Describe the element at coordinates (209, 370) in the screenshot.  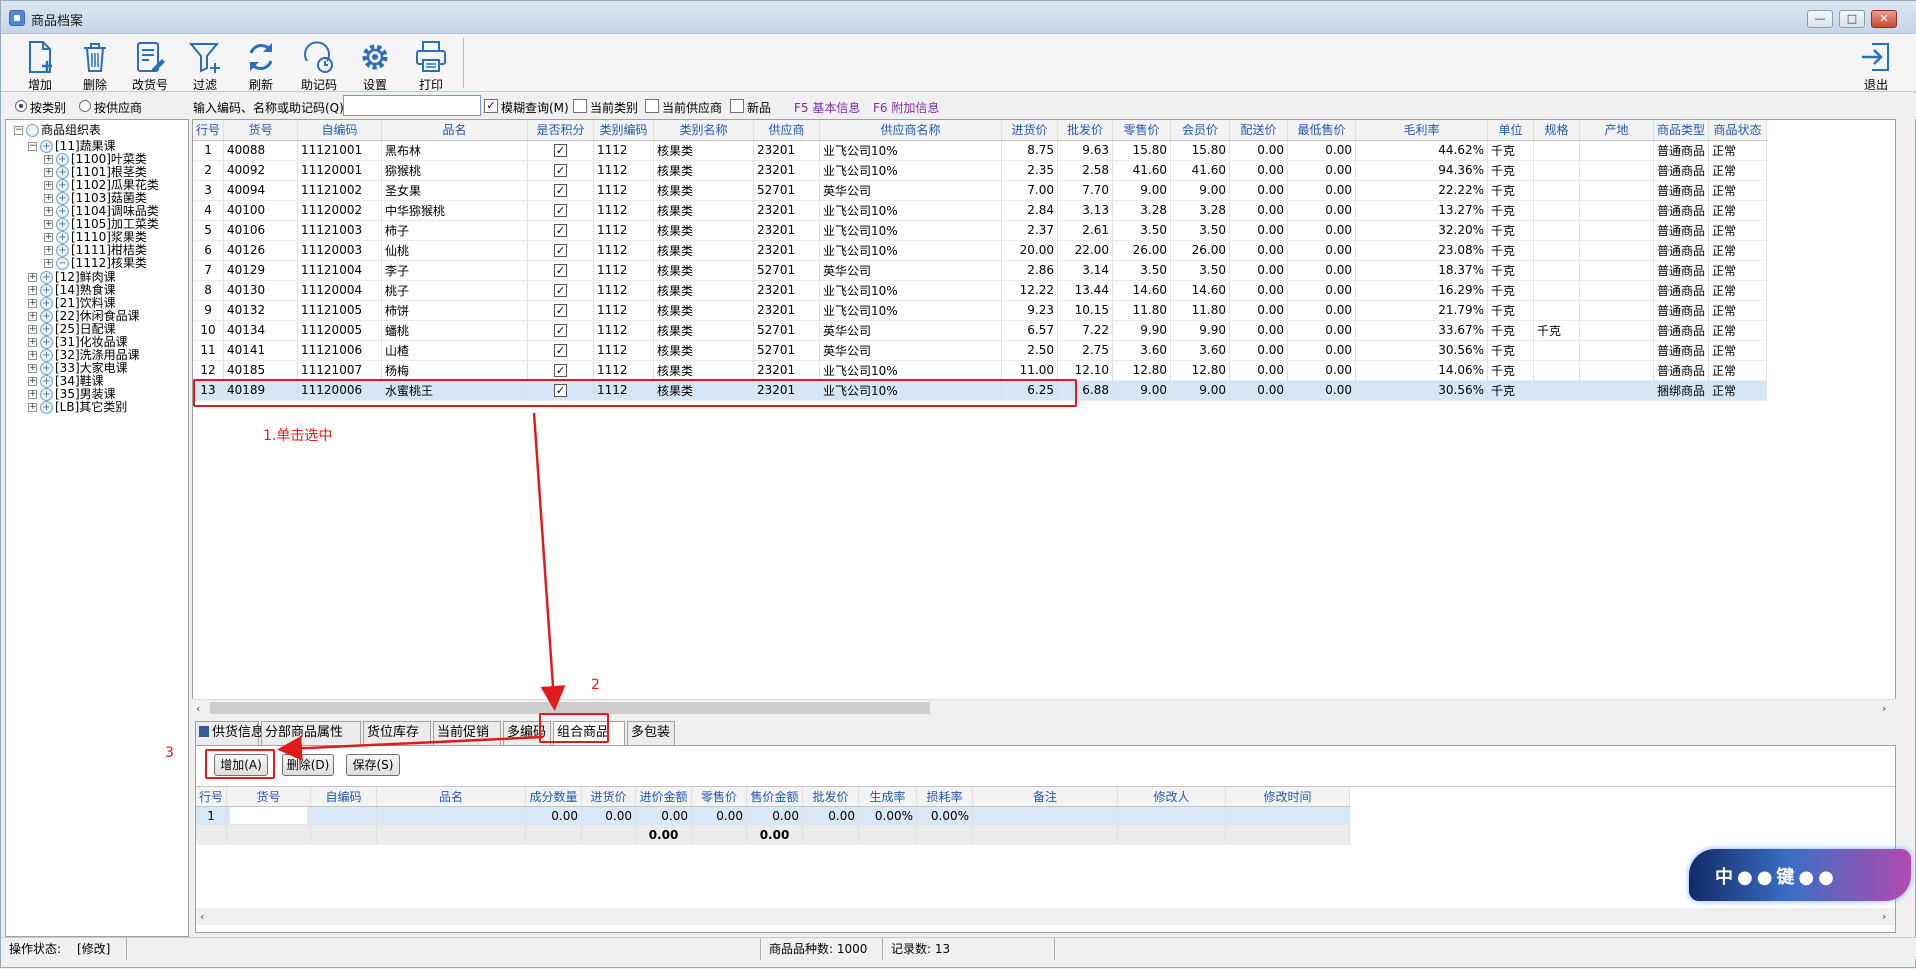
I see `table-cell: 12` at that location.